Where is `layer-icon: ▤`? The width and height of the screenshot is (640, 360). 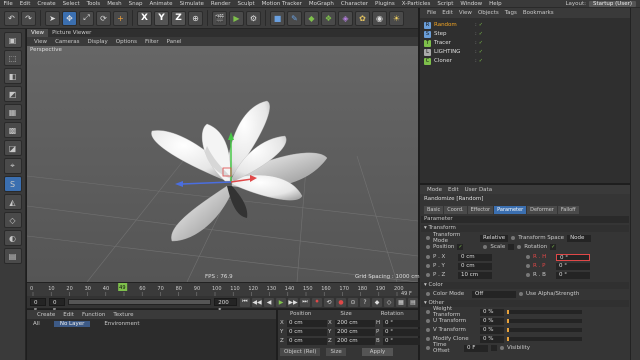
layer-icon: ▤ is located at coordinates (12, 256).